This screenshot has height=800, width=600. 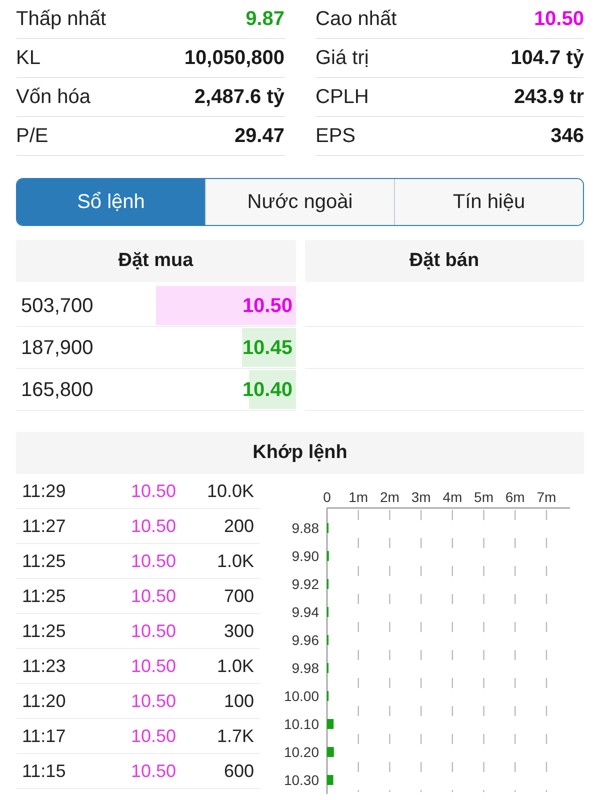 What do you see at coordinates (305, 584) in the screenshot?
I see `y-tick-label: 9.92` at bounding box center [305, 584].